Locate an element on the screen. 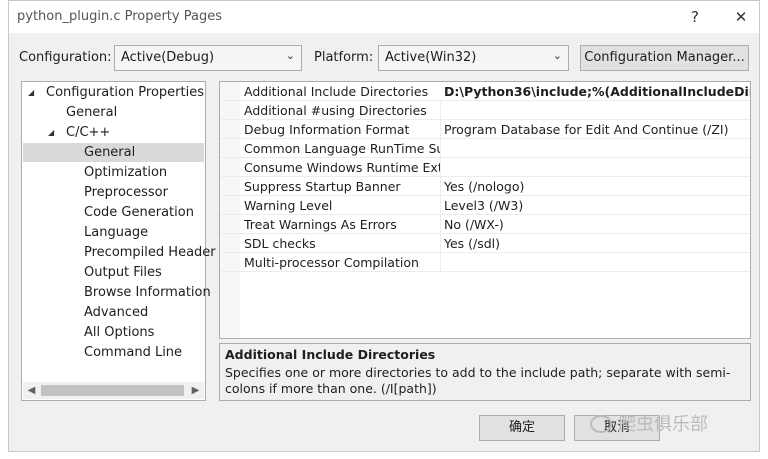 The height and width of the screenshot is (459, 768). property-name: Multi-processor Compilation is located at coordinates (331, 262).